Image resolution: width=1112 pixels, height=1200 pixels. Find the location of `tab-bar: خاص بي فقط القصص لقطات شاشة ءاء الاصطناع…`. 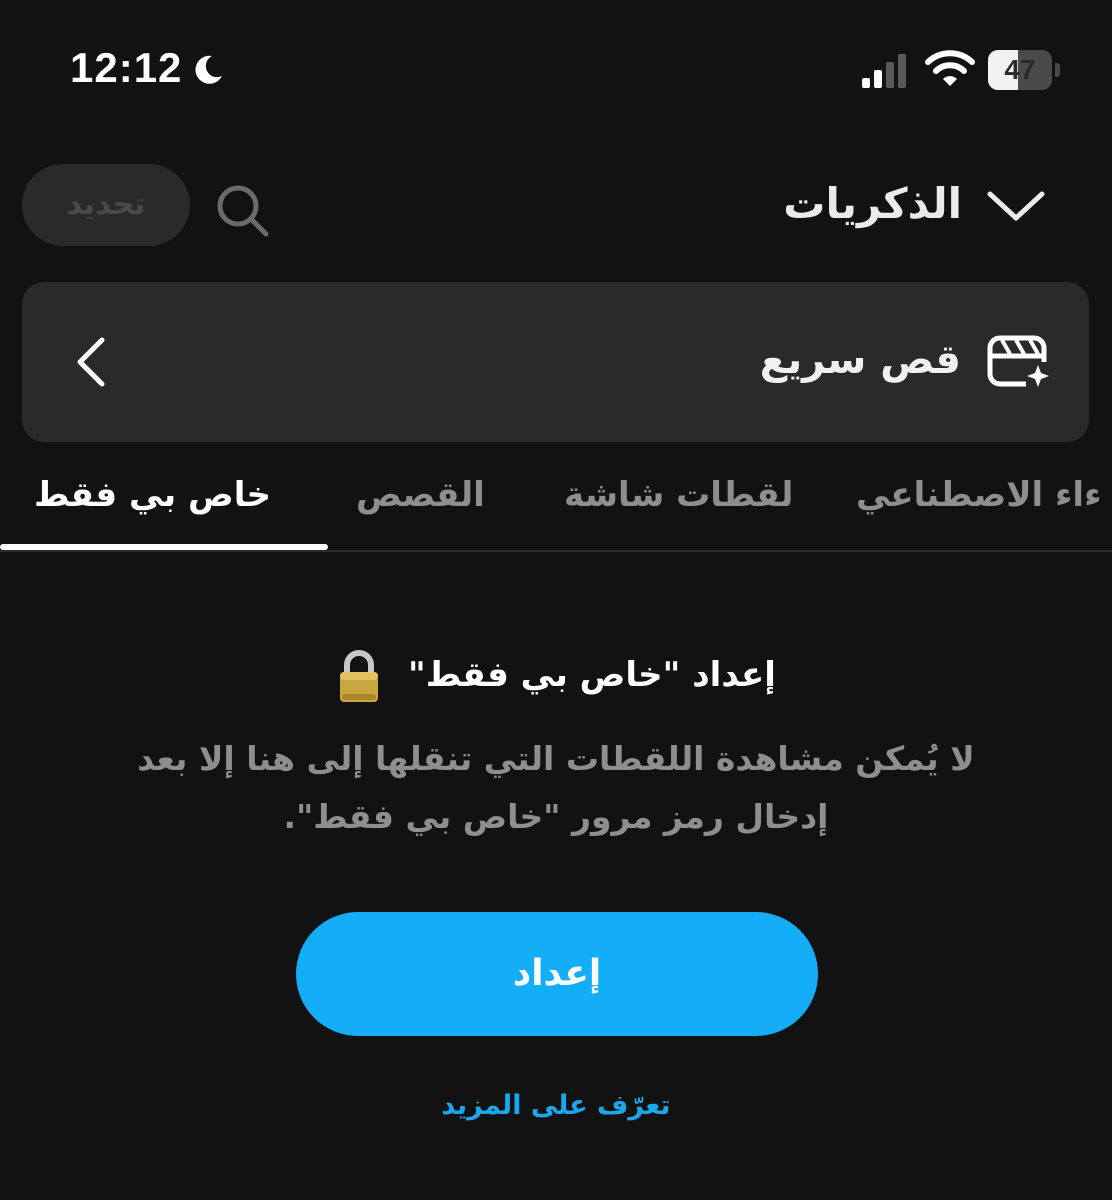

tab-bar: خاص بي فقط القصص لقطات شاشة ءاء الاصطناع… is located at coordinates (556, 507).